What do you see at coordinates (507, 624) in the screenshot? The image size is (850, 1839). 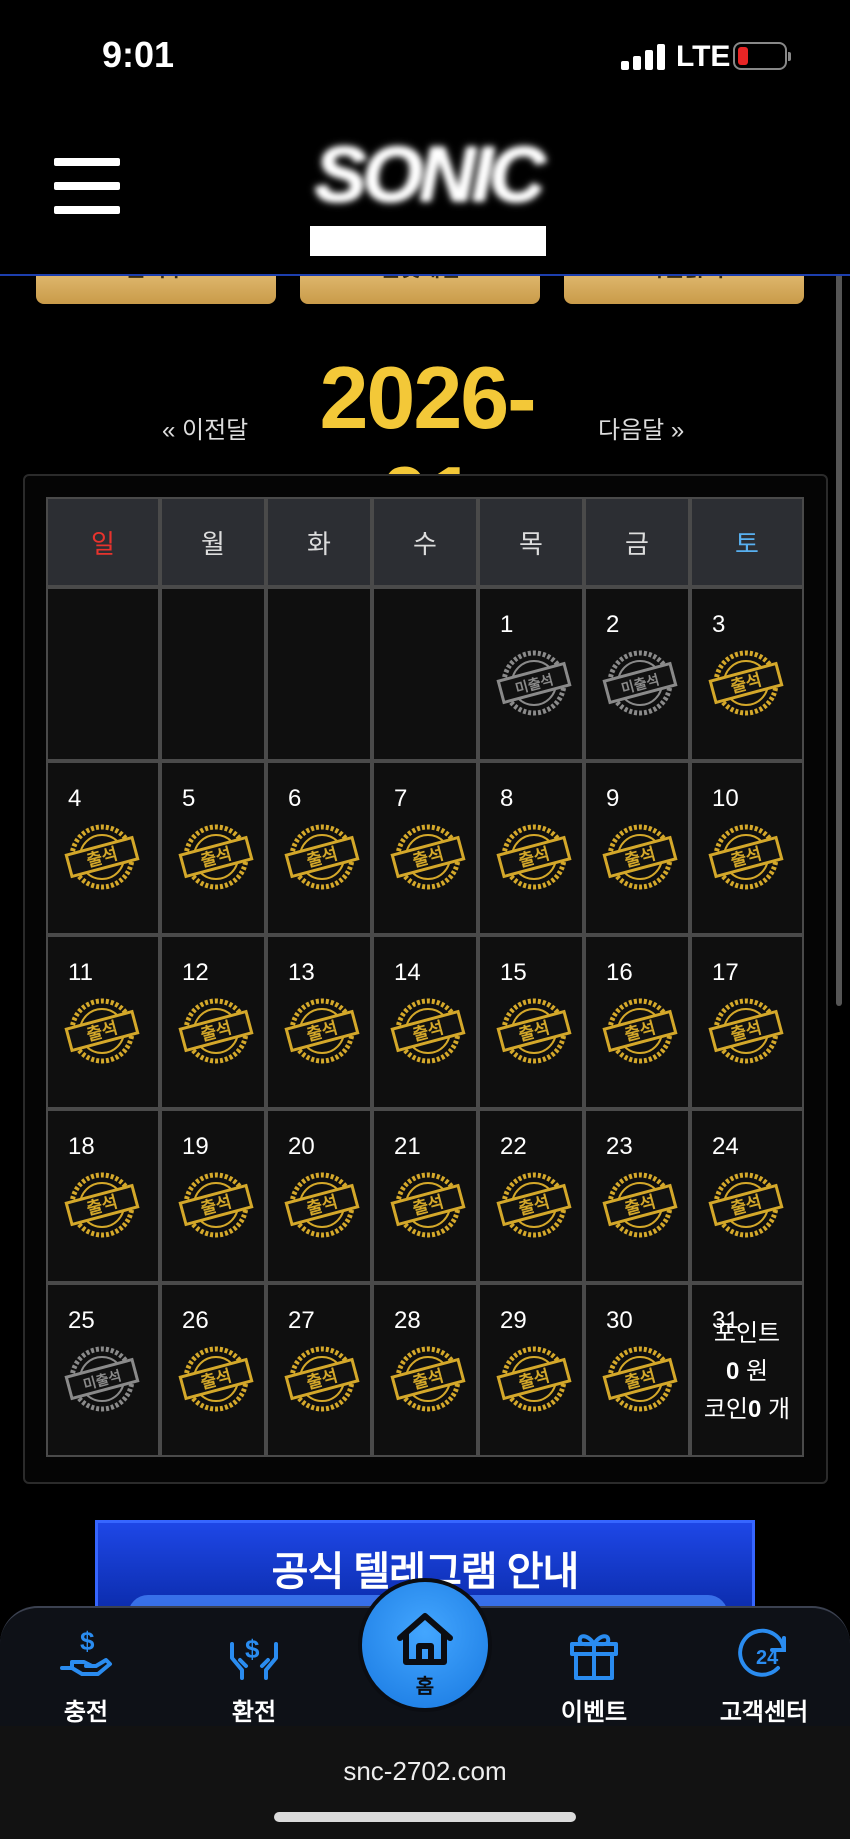 I see `day-number: 1` at bounding box center [507, 624].